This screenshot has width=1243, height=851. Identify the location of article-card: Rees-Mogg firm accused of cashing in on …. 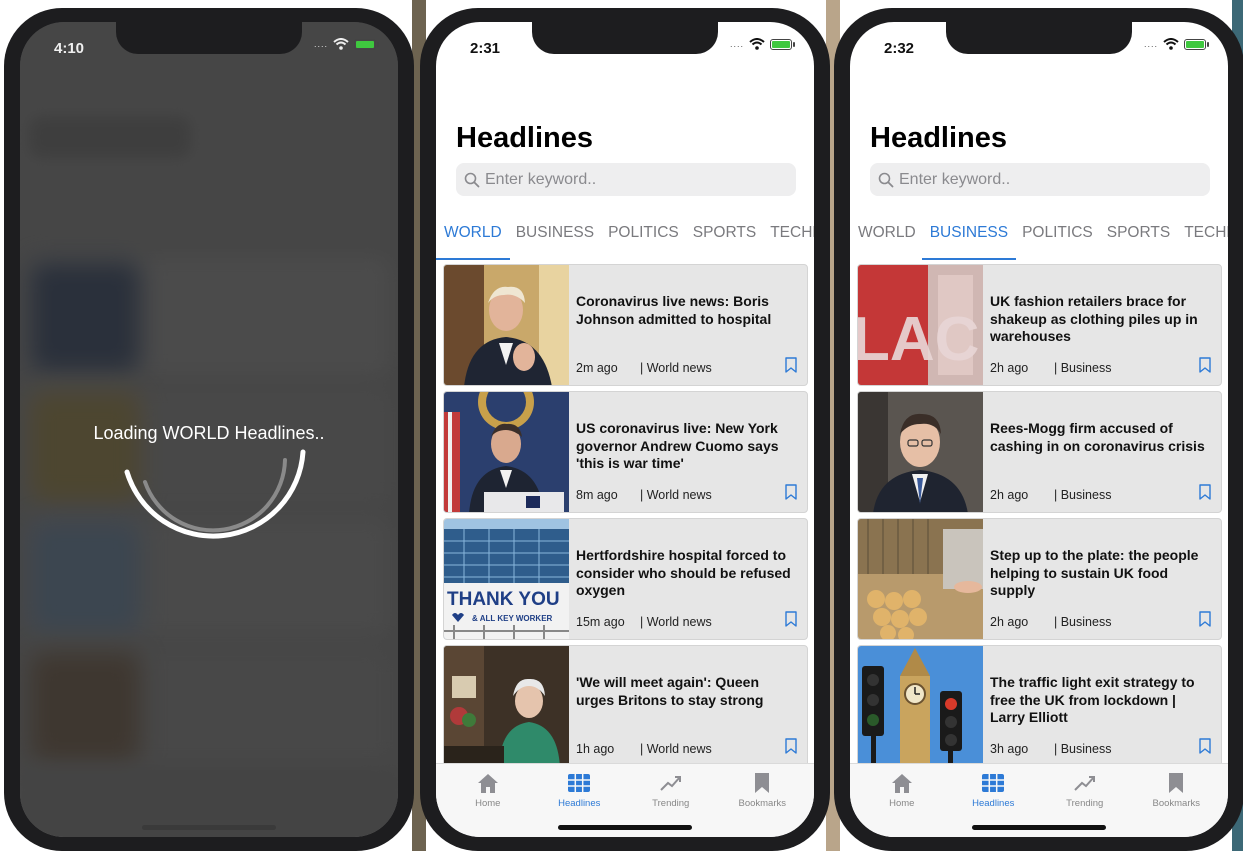
(1039, 452).